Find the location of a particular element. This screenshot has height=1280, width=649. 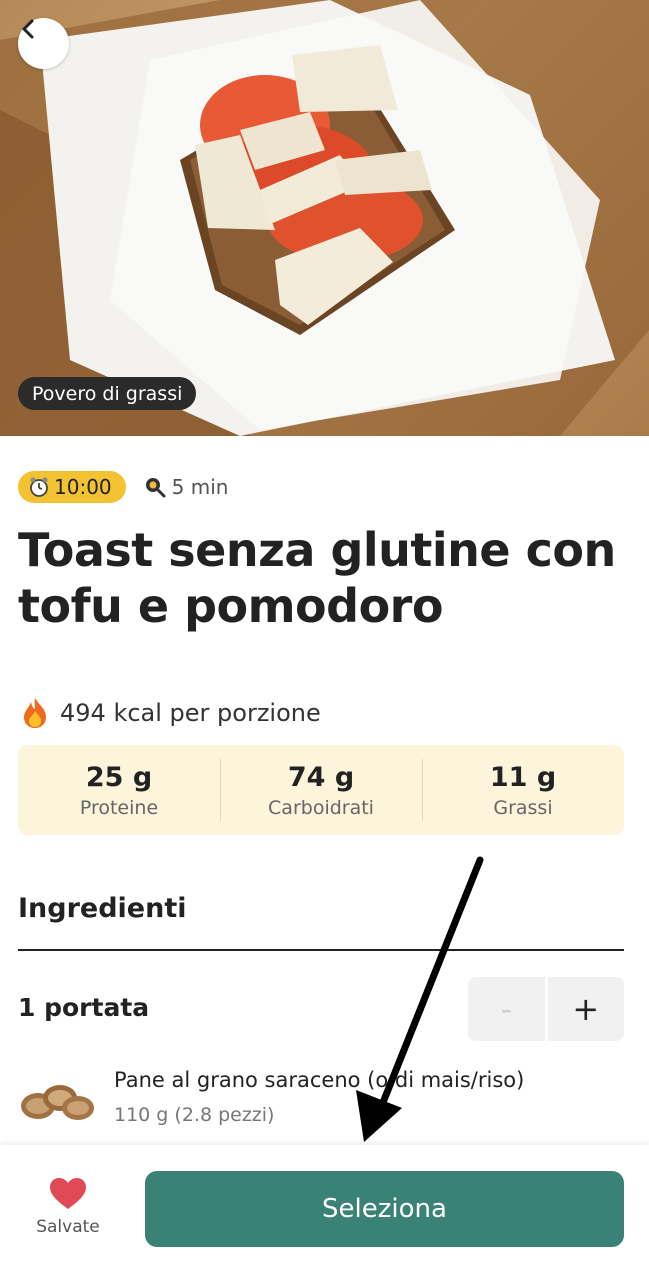

bread-thumbnail-icon is located at coordinates (57, 1102).